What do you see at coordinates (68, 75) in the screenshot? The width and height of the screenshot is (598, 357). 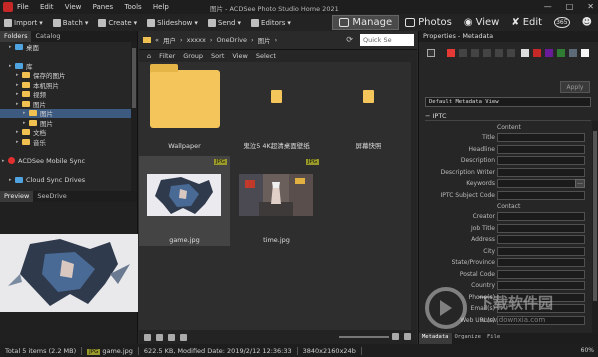 I see `tree-item: ▸ 保存的图片` at bounding box center [68, 75].